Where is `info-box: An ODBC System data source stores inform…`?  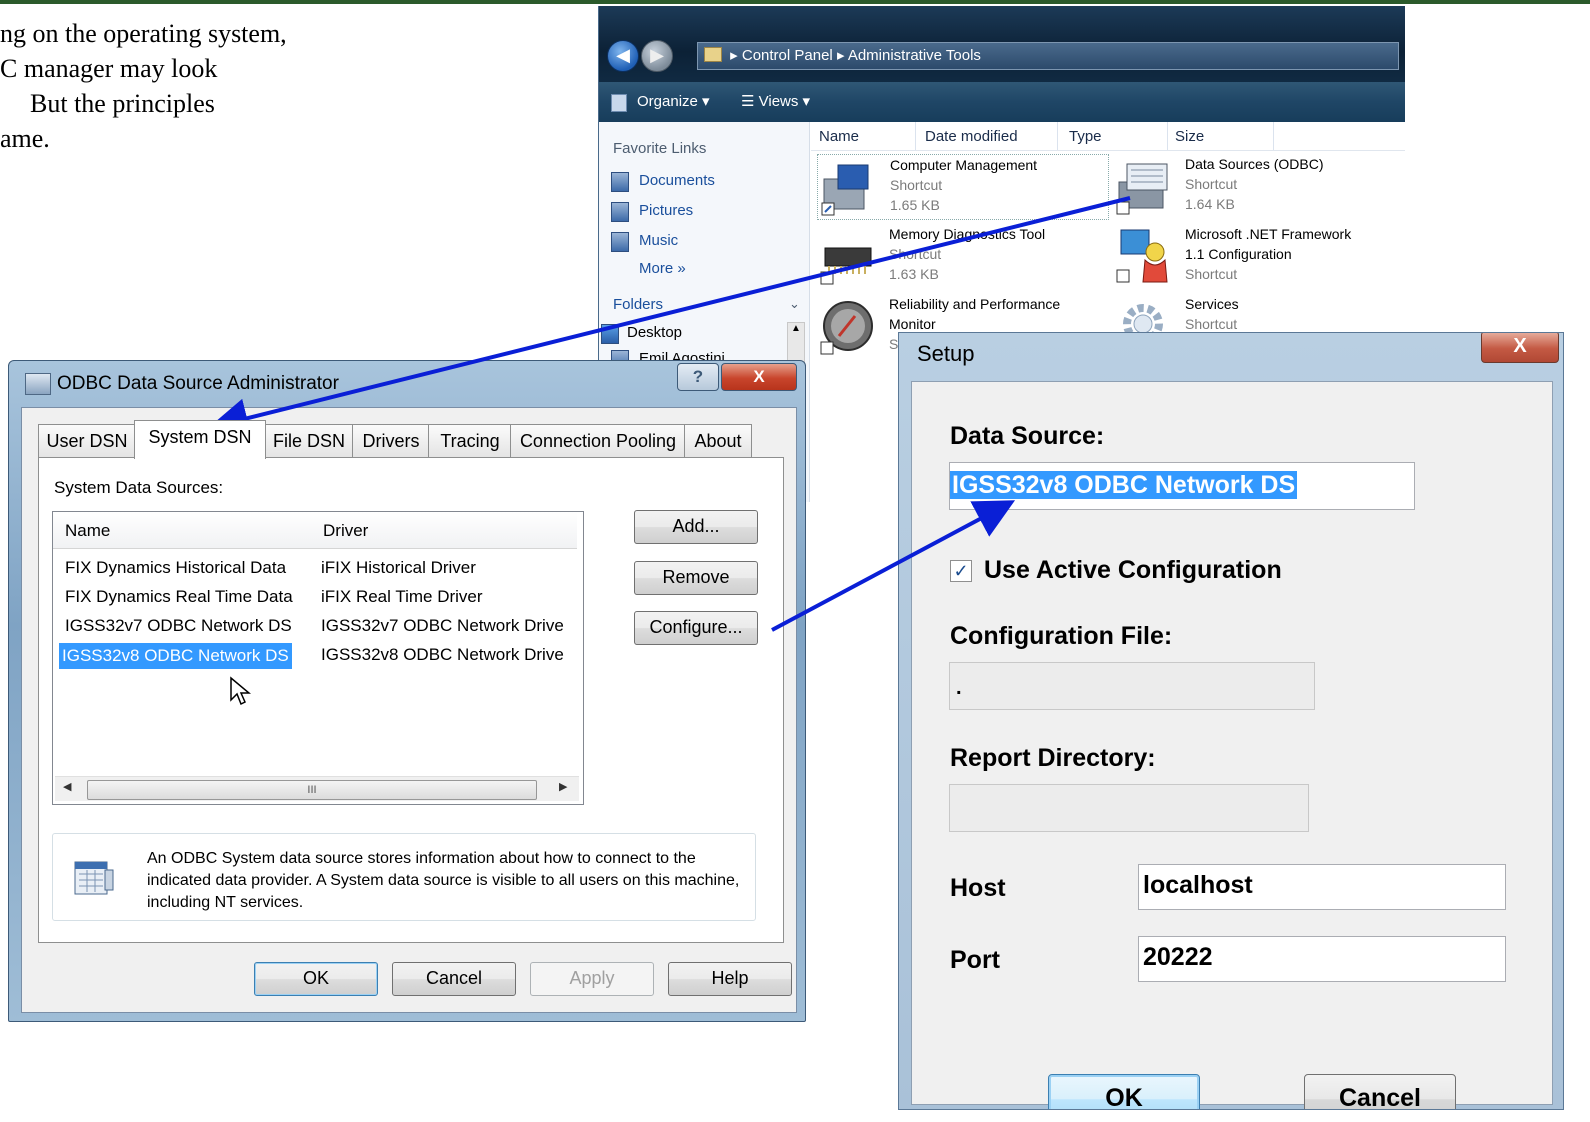
info-box: An ODBC System data source stores inform… is located at coordinates (404, 877).